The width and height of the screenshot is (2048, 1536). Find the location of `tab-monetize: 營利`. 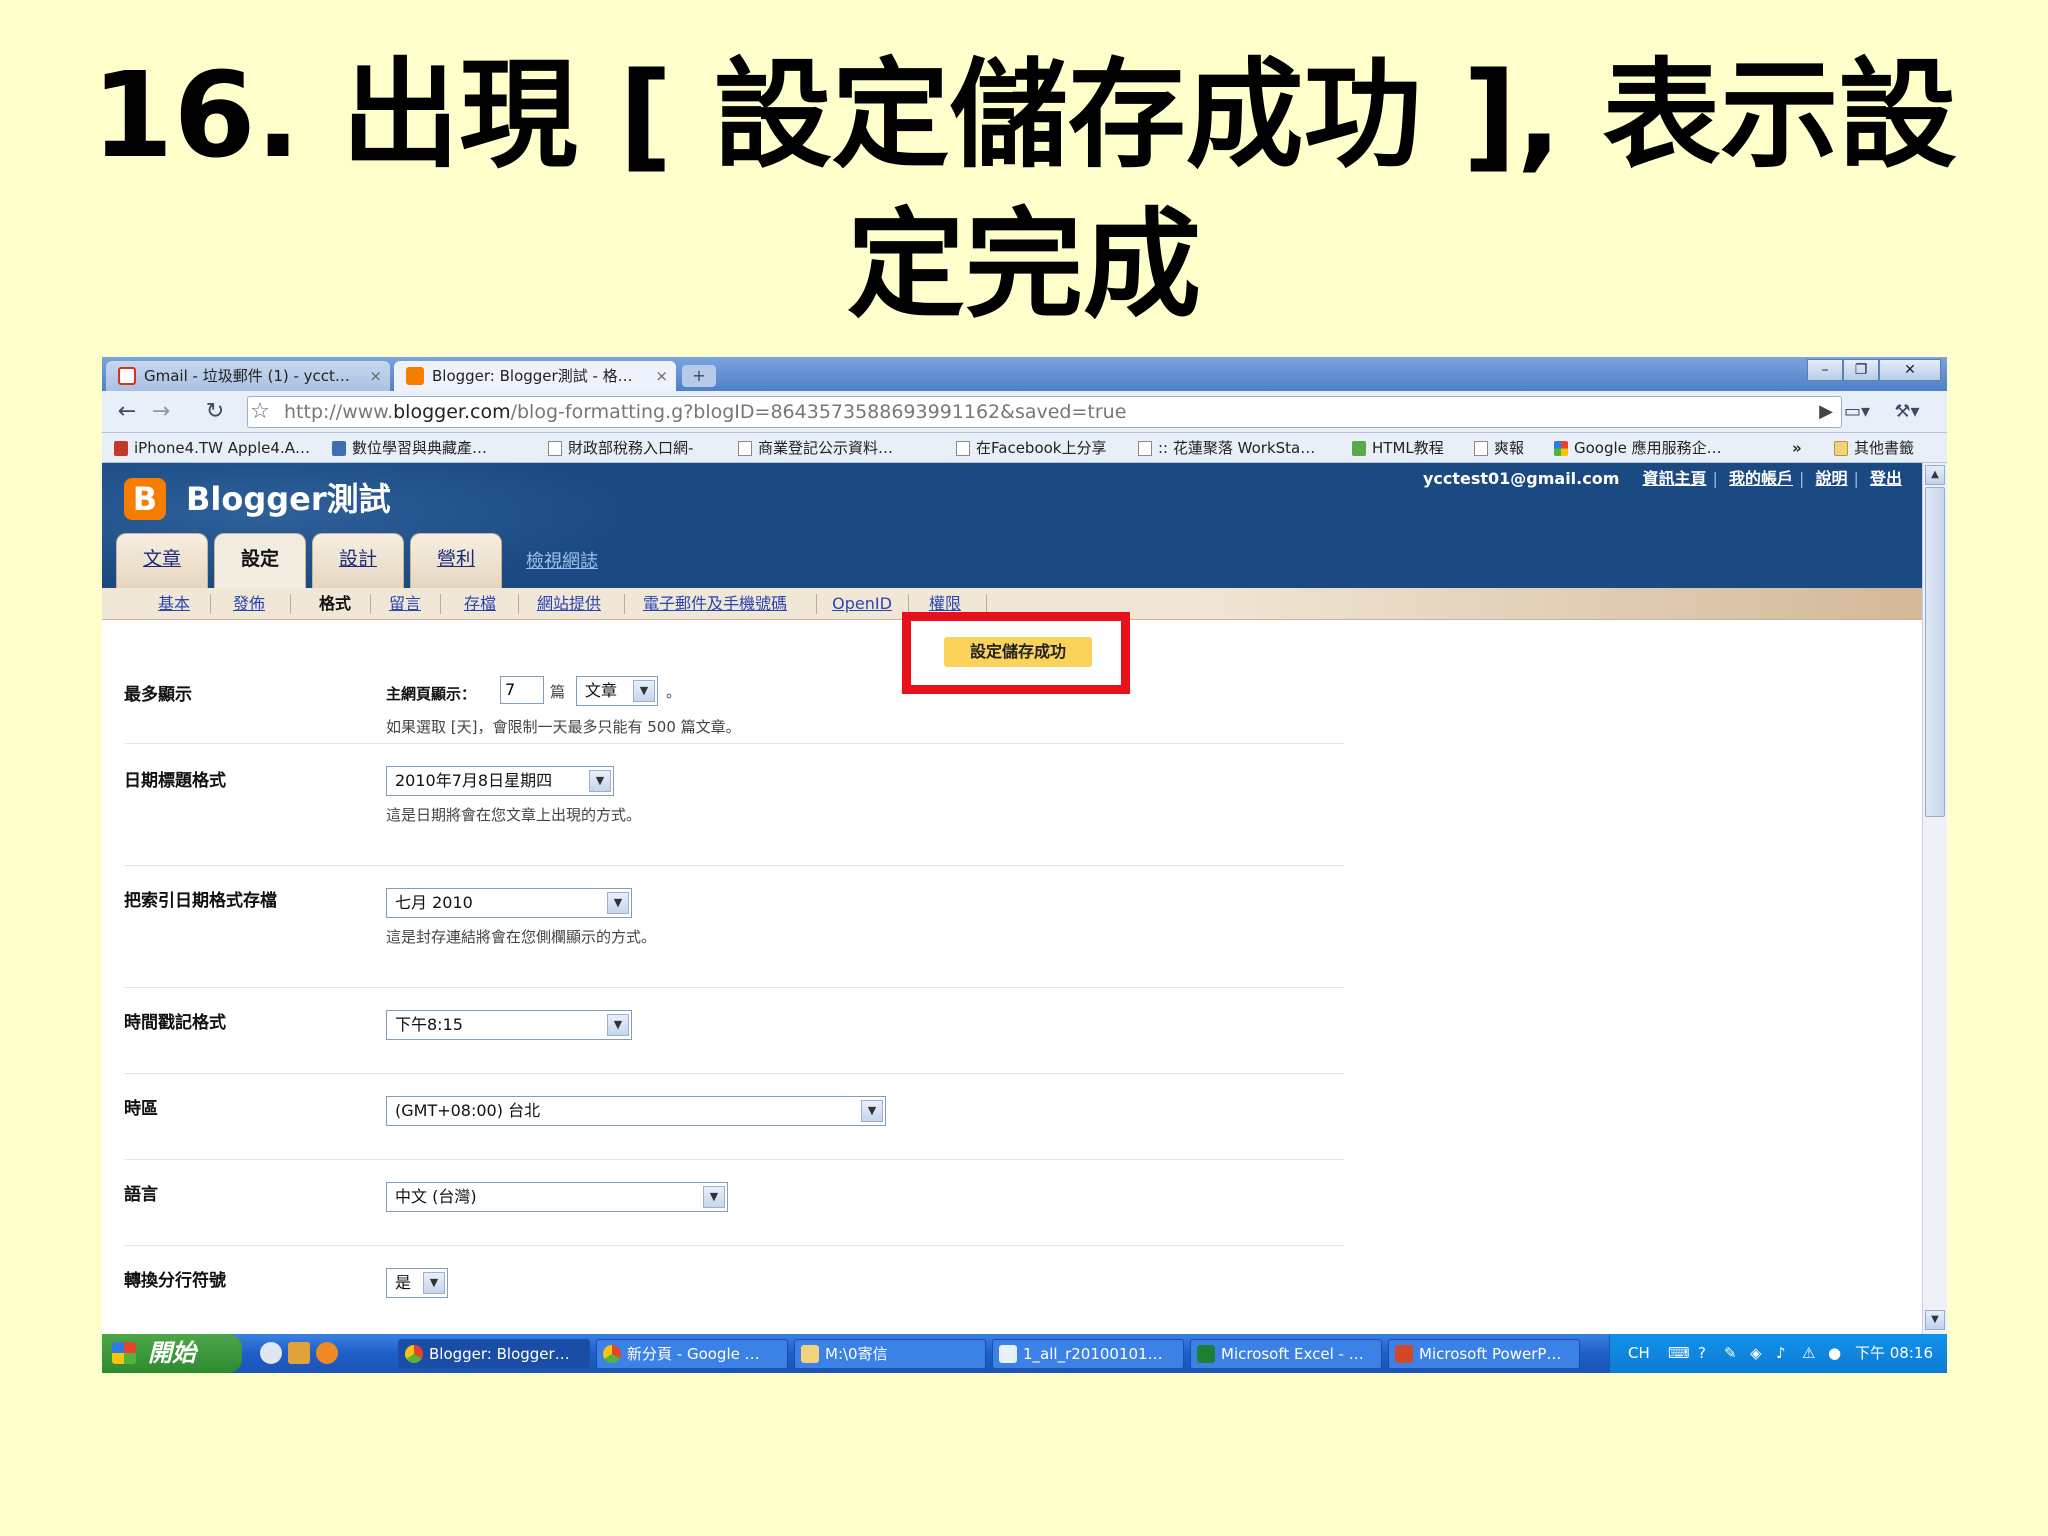

tab-monetize: 營利 is located at coordinates (456, 560).